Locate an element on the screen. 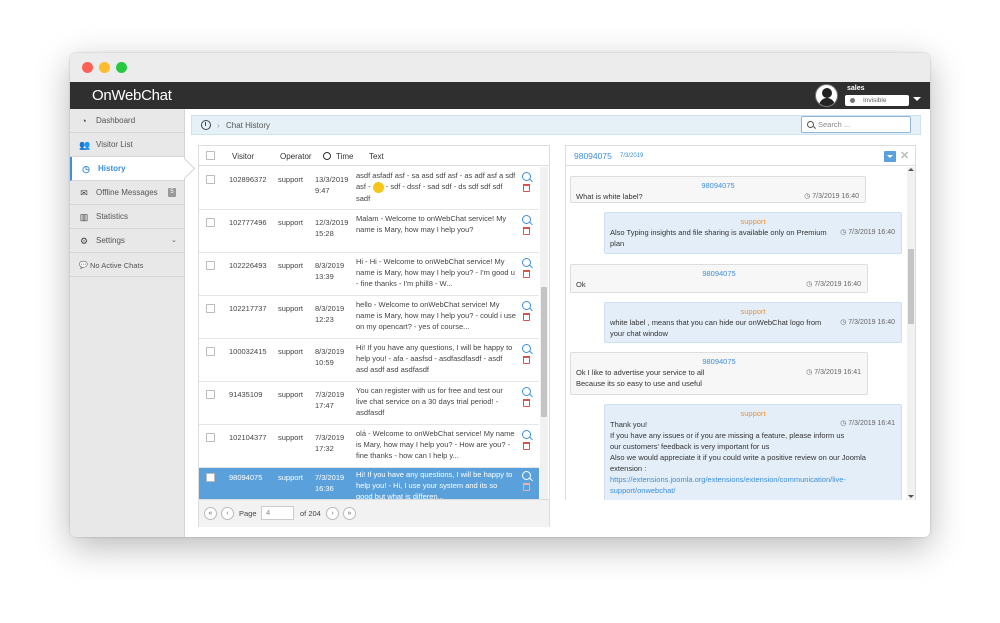 The height and width of the screenshot is (623, 1000). status-select: Invisible is located at coordinates (877, 100).